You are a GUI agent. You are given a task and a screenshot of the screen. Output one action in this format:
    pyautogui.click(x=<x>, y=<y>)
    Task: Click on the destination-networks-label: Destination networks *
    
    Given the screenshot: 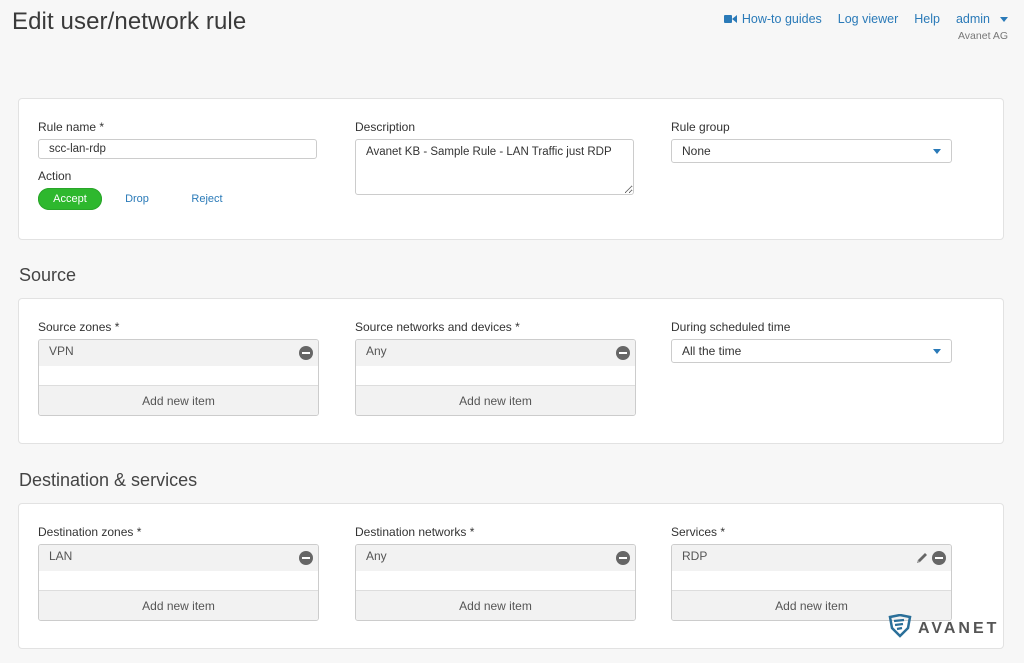 What is the action you would take?
    pyautogui.click(x=415, y=532)
    